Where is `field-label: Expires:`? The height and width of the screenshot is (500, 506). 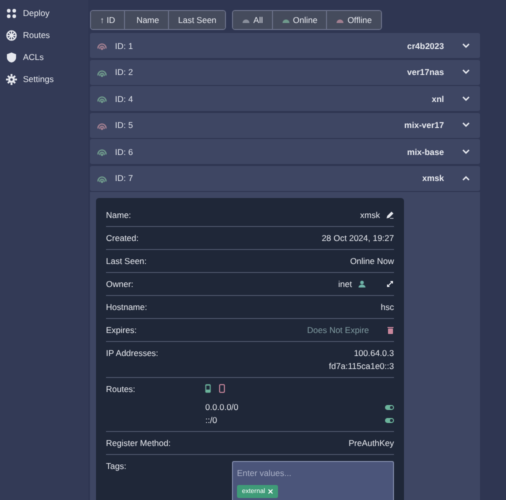 field-label: Expires: is located at coordinates (121, 330).